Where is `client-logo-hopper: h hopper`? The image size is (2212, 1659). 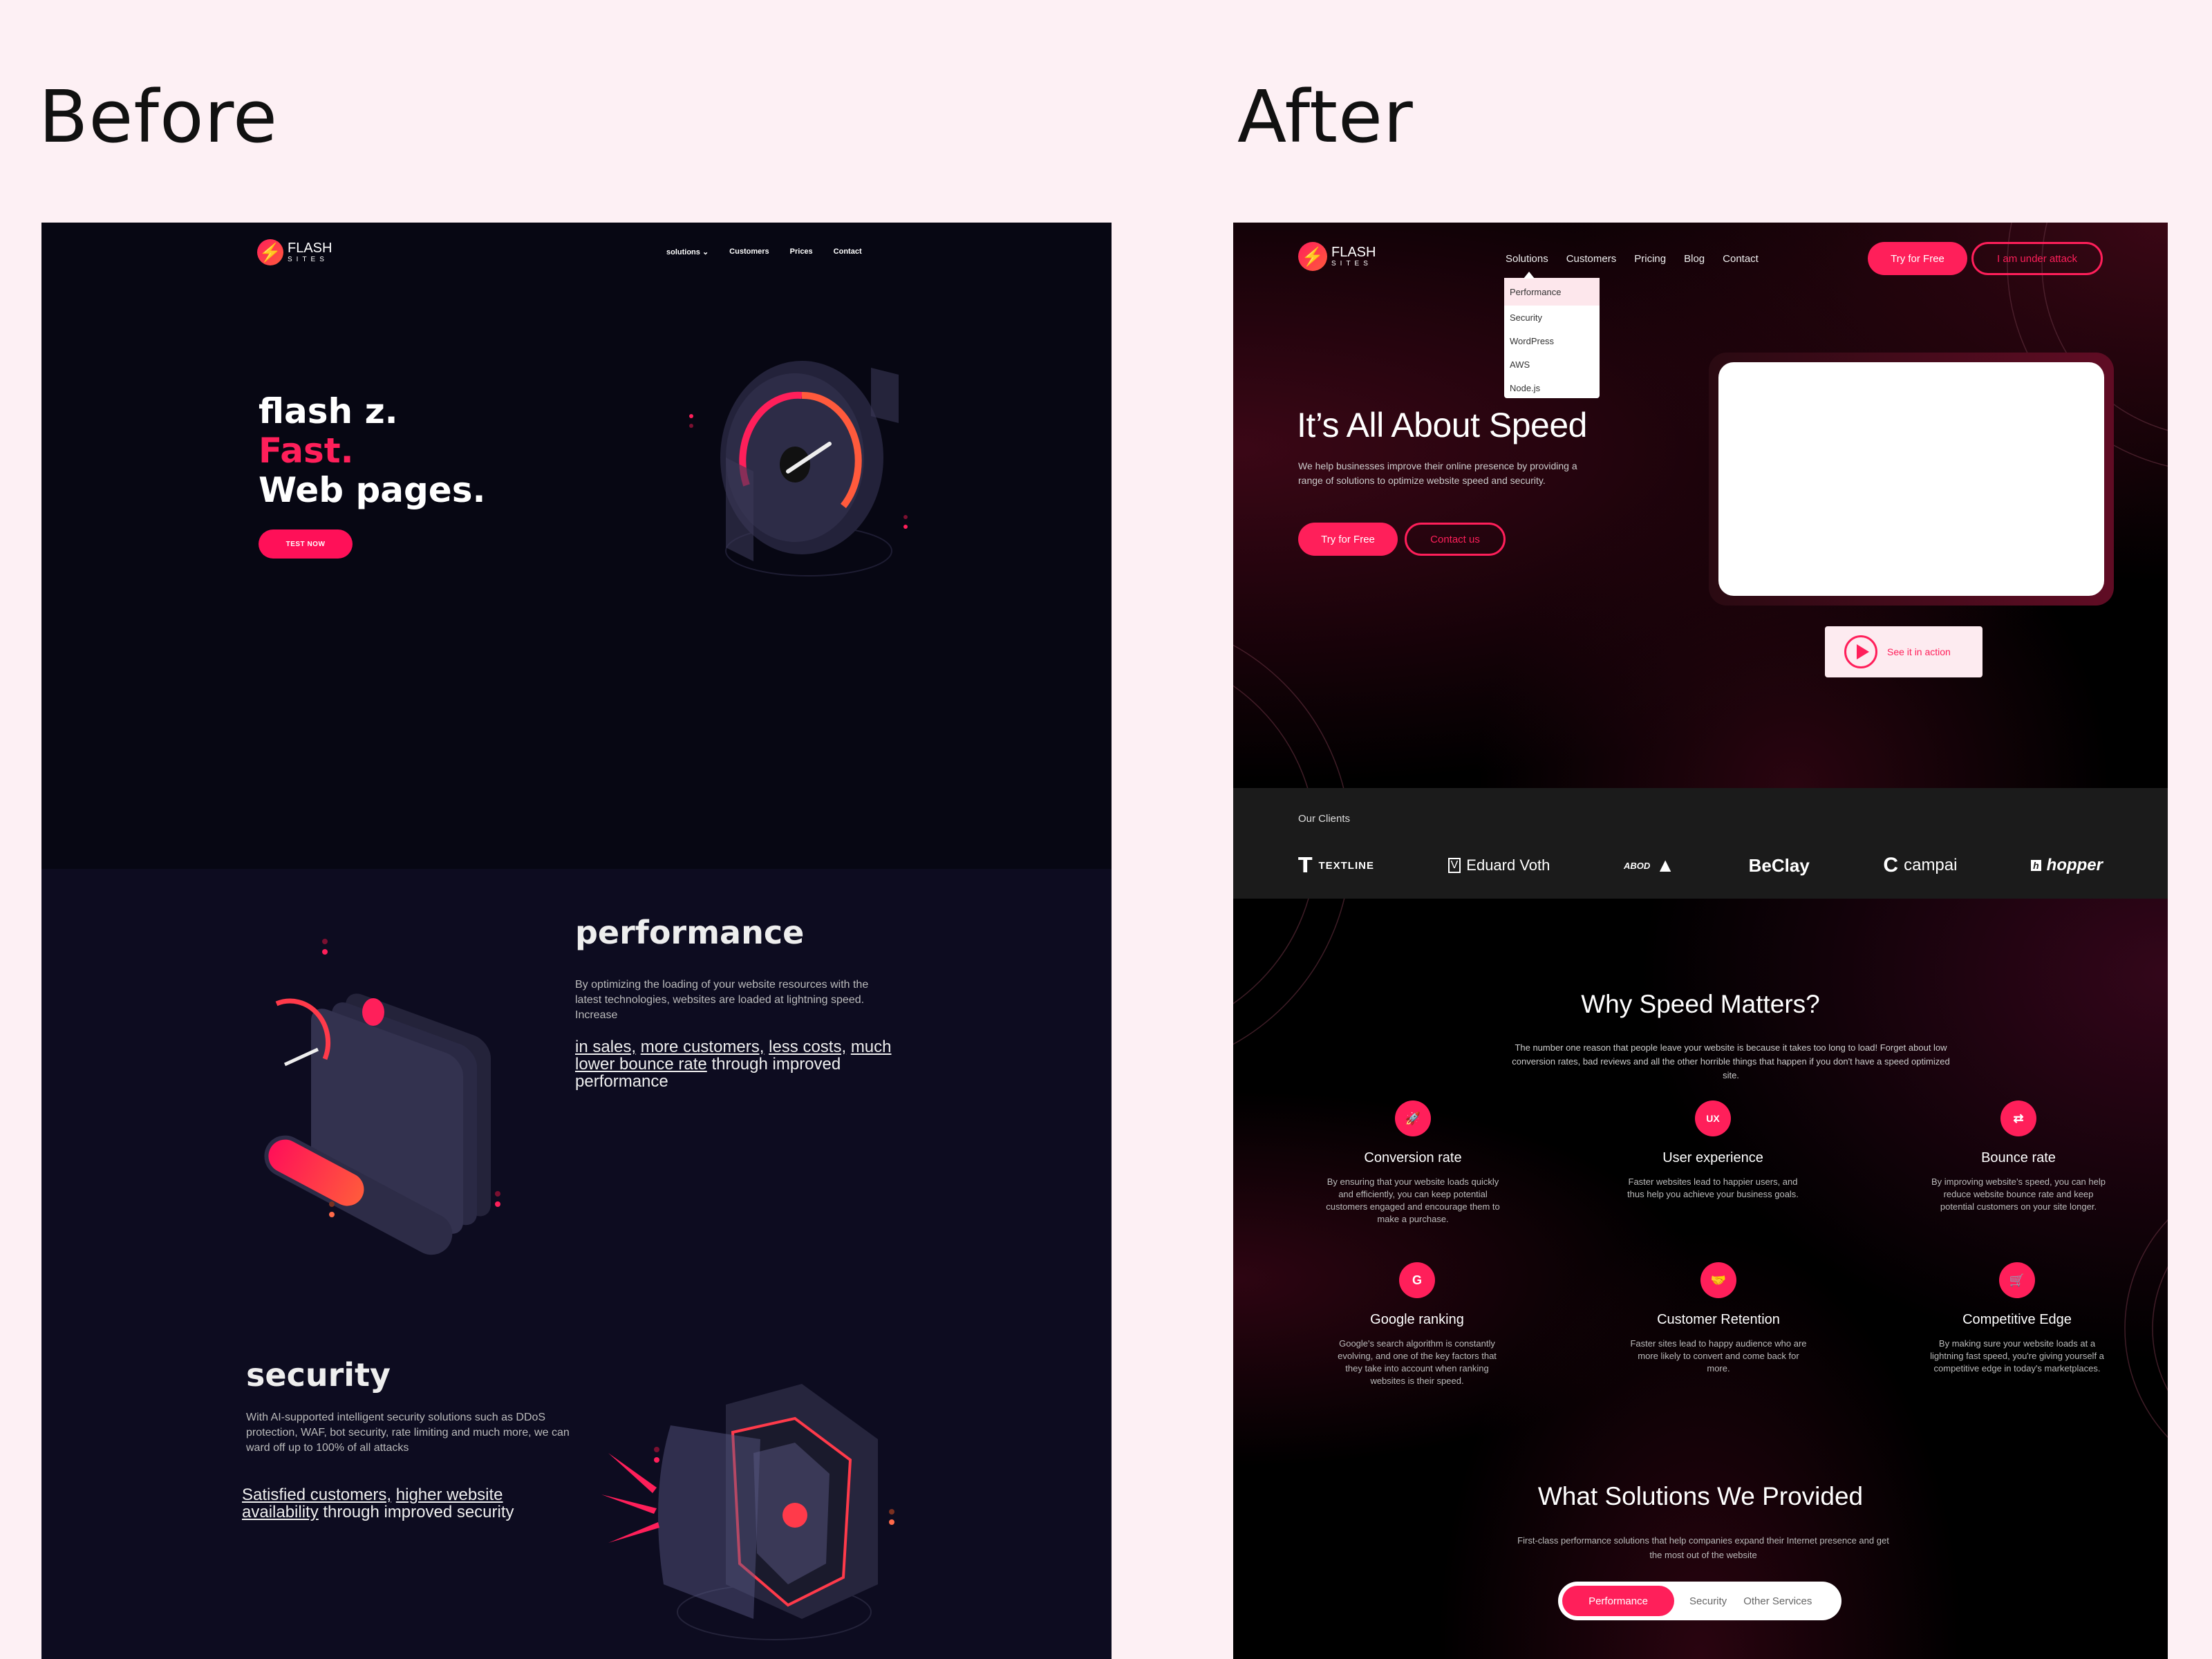 client-logo-hopper: h hopper is located at coordinates (2067, 866).